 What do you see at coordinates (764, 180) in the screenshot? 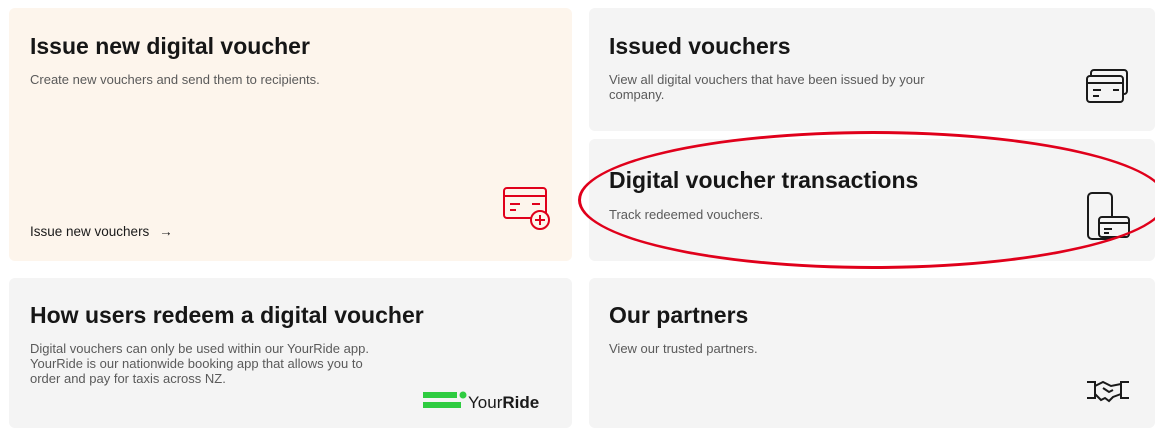
I see `voucher-transactions-title: Digital voucher transactions` at bounding box center [764, 180].